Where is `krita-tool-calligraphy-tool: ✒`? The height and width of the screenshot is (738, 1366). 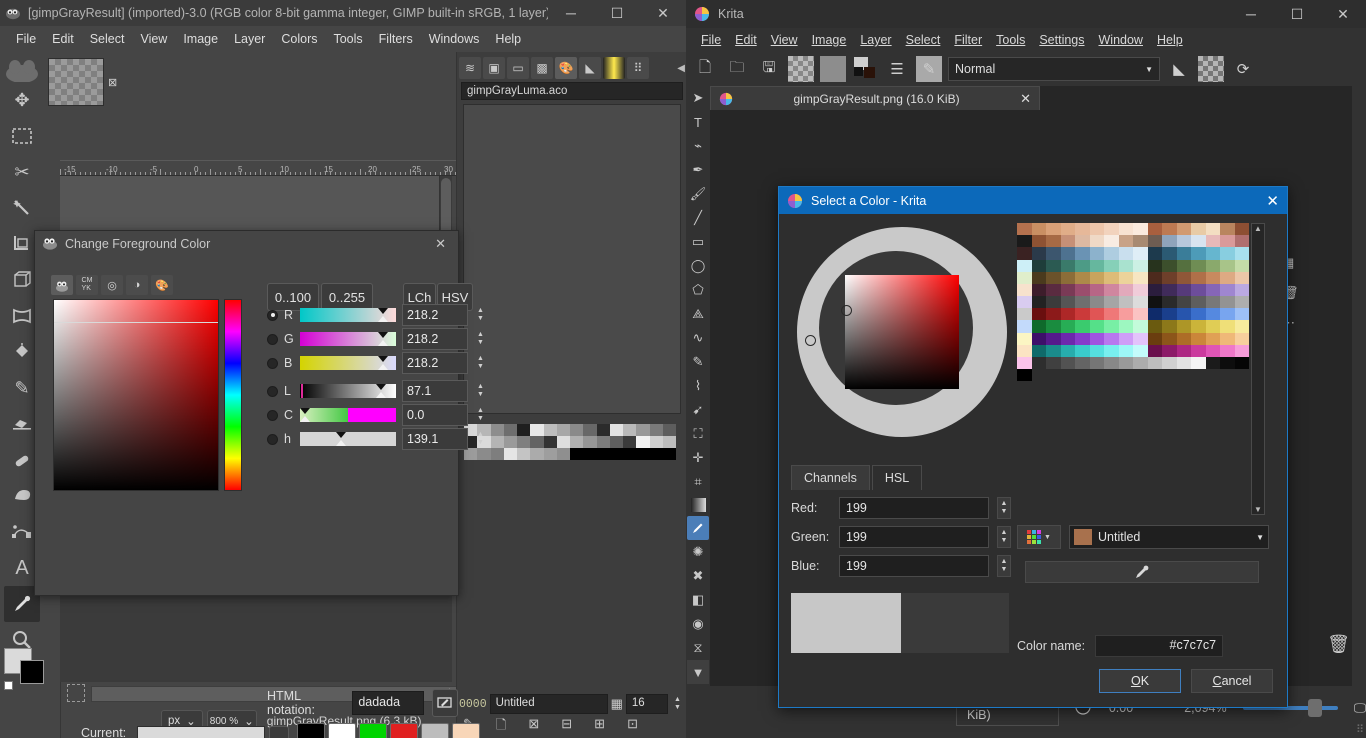
krita-tool-calligraphy-tool: ✒ is located at coordinates (698, 170).